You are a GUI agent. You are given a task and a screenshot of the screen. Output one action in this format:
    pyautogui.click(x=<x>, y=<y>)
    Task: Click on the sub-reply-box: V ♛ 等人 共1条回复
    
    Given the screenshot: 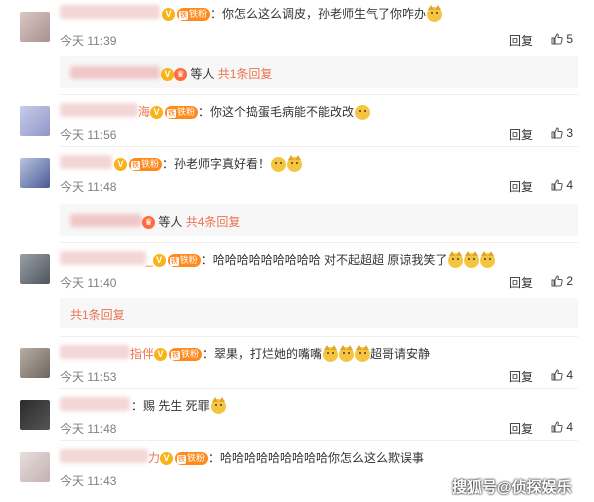 What is the action you would take?
    pyautogui.click(x=319, y=72)
    